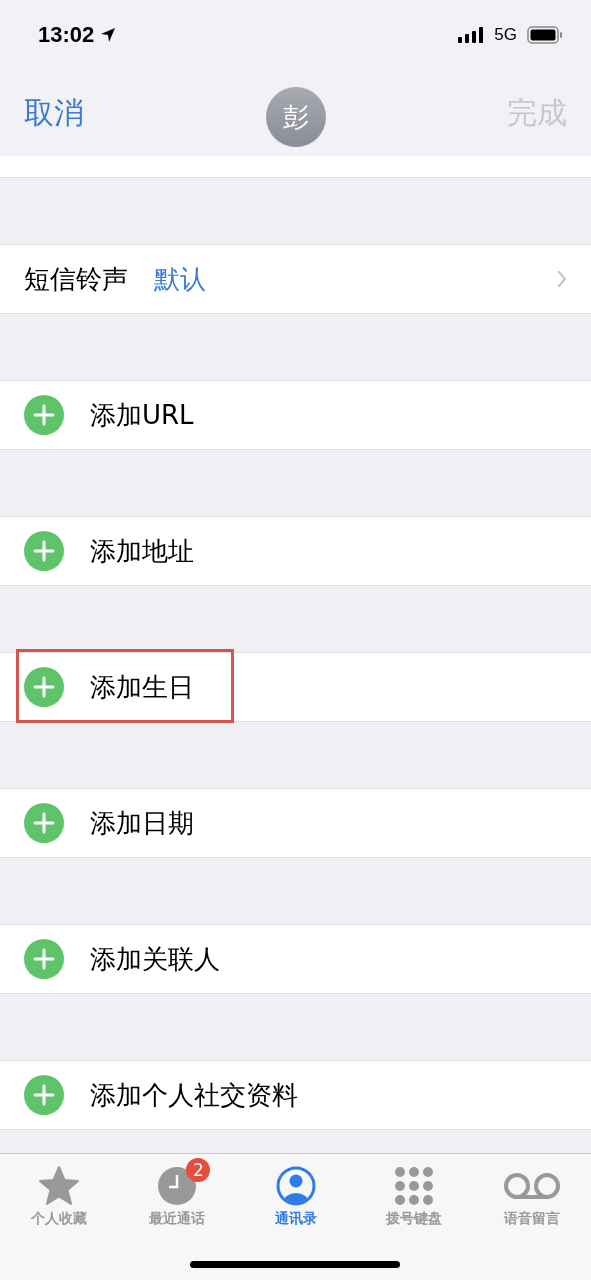 The width and height of the screenshot is (591, 1280). Describe the element at coordinates (194, 1095) in the screenshot. I see `row-label: 添加个人社交资料` at that location.